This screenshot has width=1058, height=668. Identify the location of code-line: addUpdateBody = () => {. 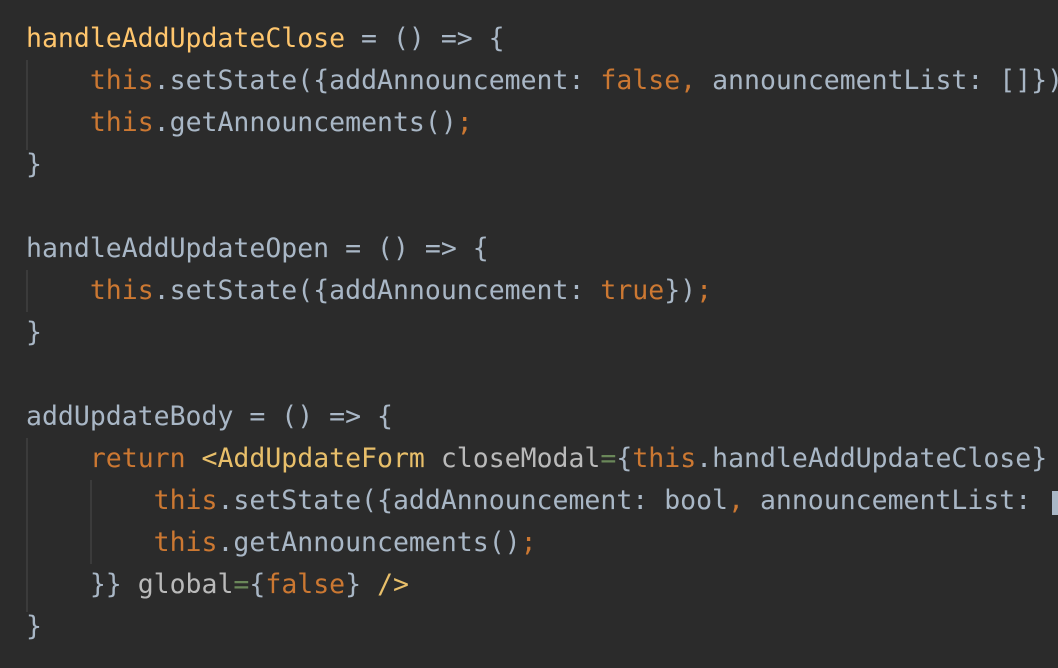
(209, 417).